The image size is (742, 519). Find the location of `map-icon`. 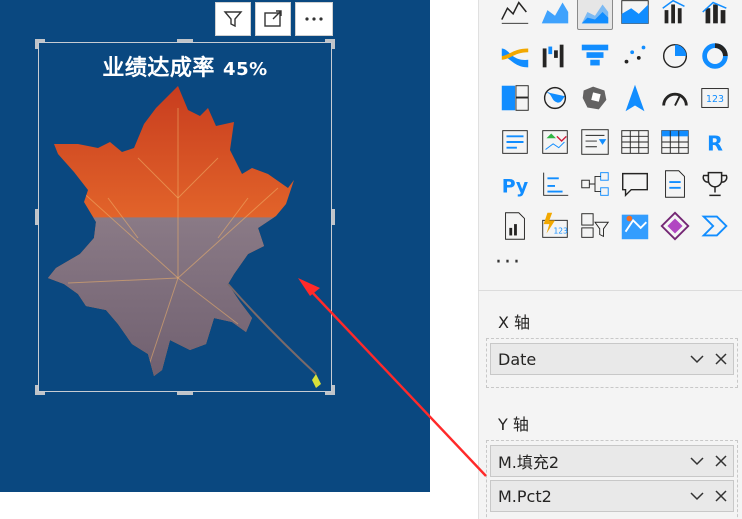

map-icon is located at coordinates (555, 98).